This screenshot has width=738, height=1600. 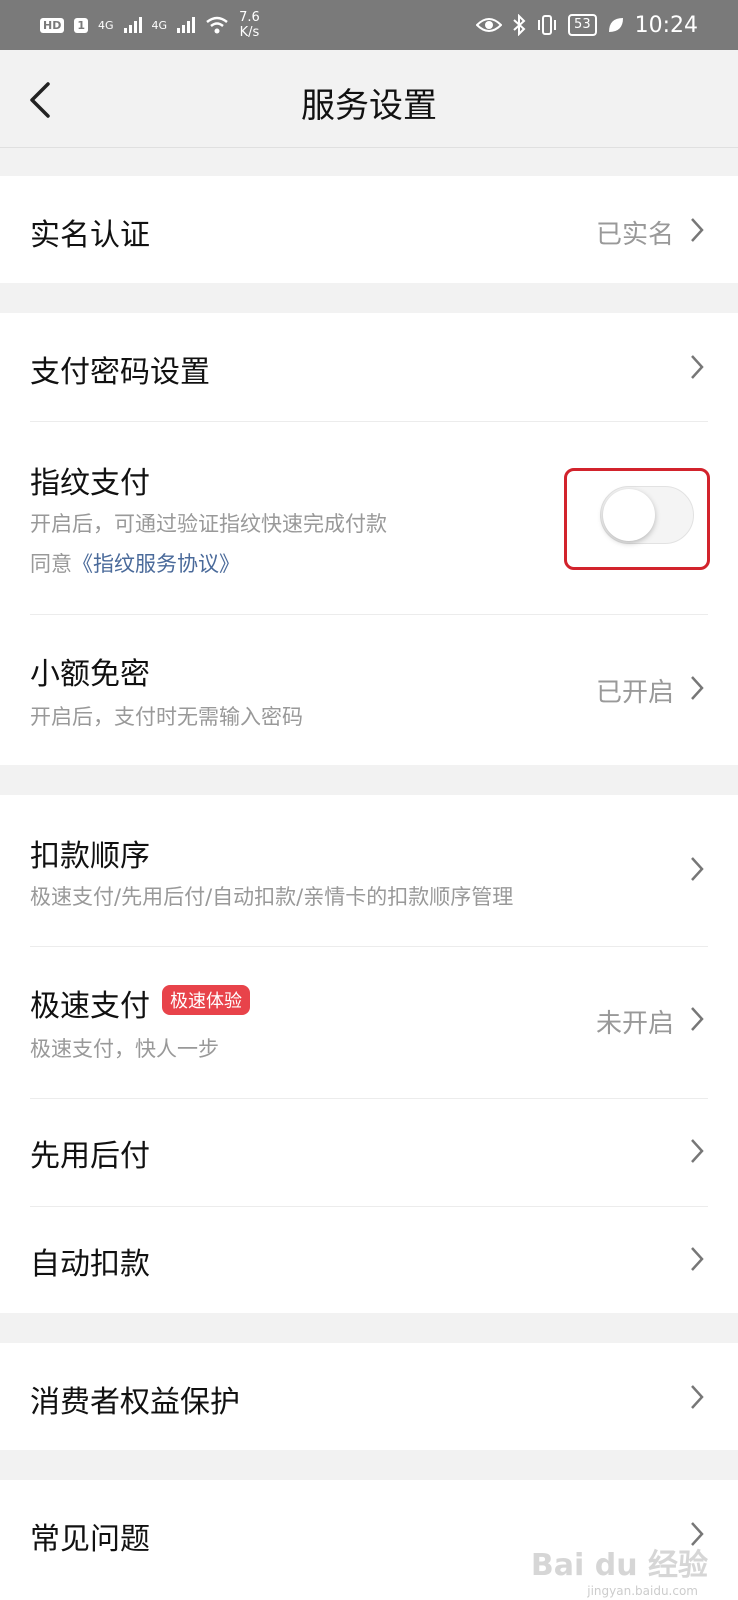 What do you see at coordinates (369, 1152) in the screenshot?
I see `row-pay-later: 先用后付` at bounding box center [369, 1152].